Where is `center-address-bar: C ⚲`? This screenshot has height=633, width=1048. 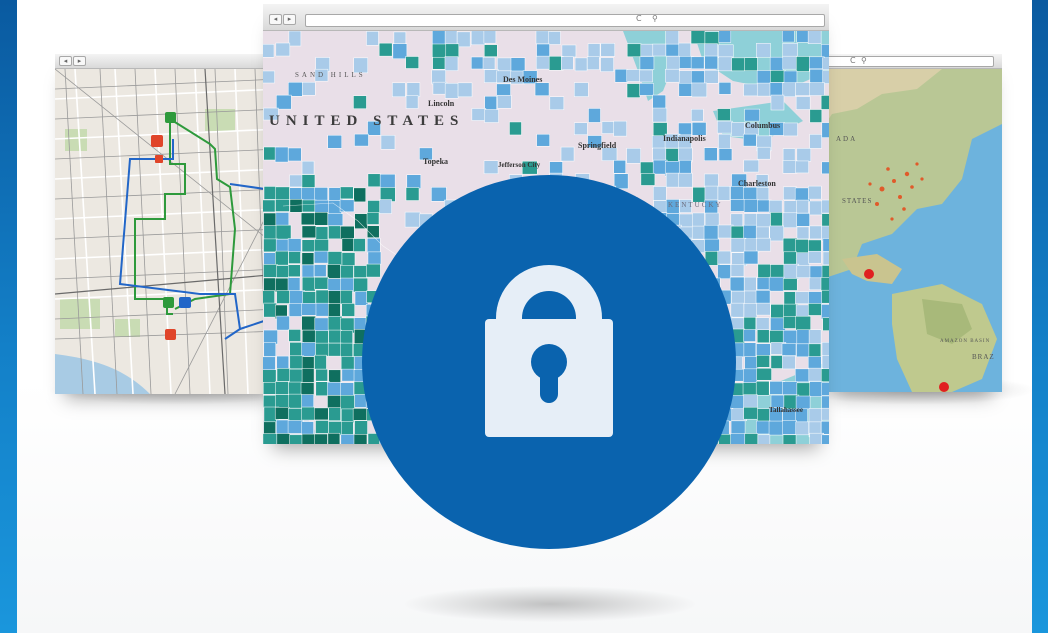 center-address-bar: C ⚲ is located at coordinates (565, 20).